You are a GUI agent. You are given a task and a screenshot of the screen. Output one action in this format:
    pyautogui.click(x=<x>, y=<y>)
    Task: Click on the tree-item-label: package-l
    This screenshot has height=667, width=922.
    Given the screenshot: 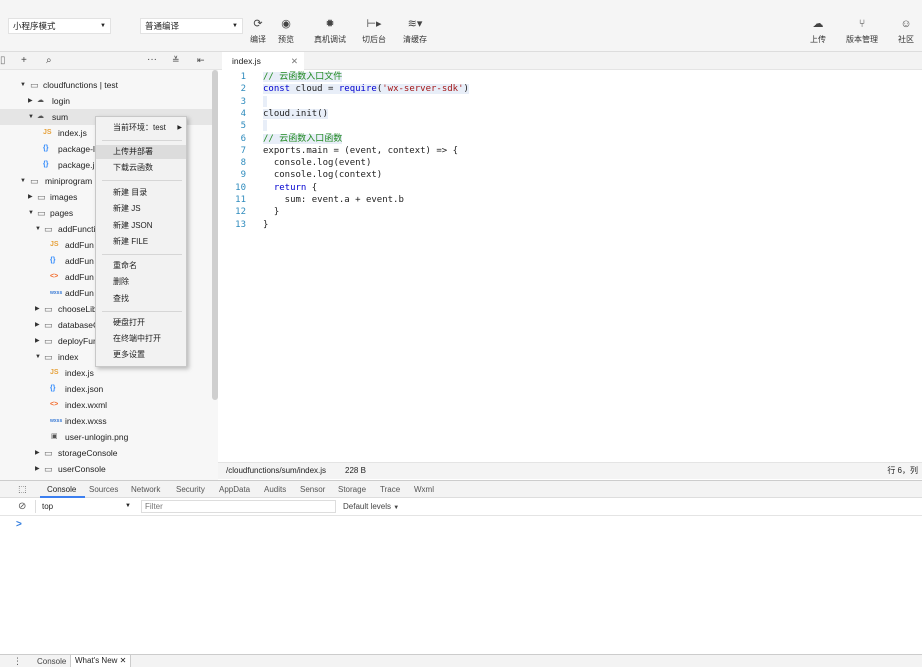 What is the action you would take?
    pyautogui.click(x=76, y=149)
    